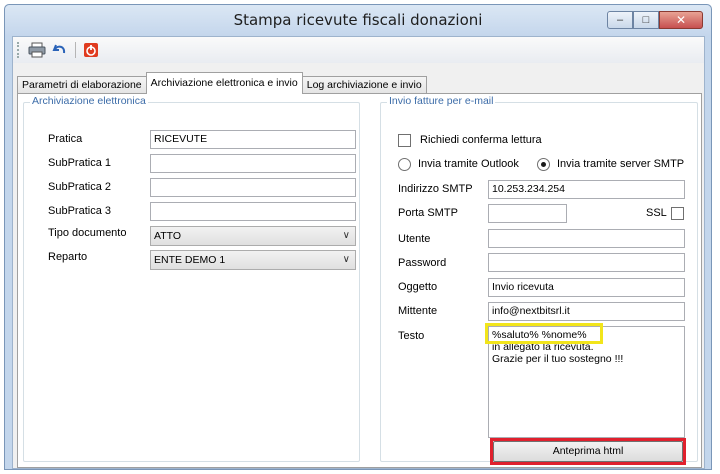 The image size is (720, 474). I want to click on testo-label: Testo, so click(411, 336).